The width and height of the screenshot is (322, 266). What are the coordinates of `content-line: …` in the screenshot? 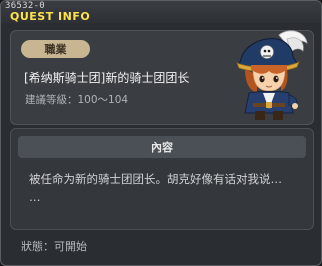 It's located at (35, 197).